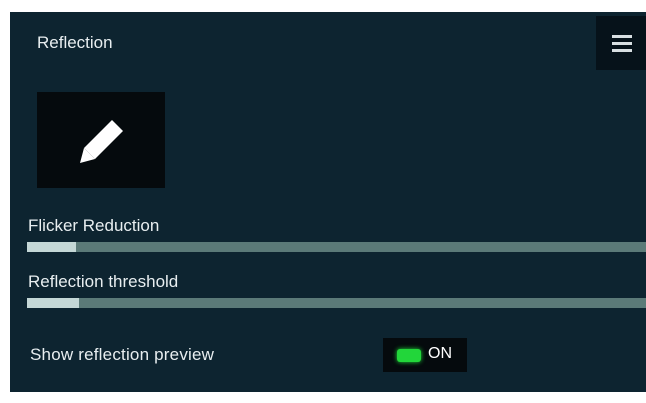 This screenshot has width=646, height=403. Describe the element at coordinates (94, 225) in the screenshot. I see `flicker-reduction-label: Flicker Reduction` at that location.